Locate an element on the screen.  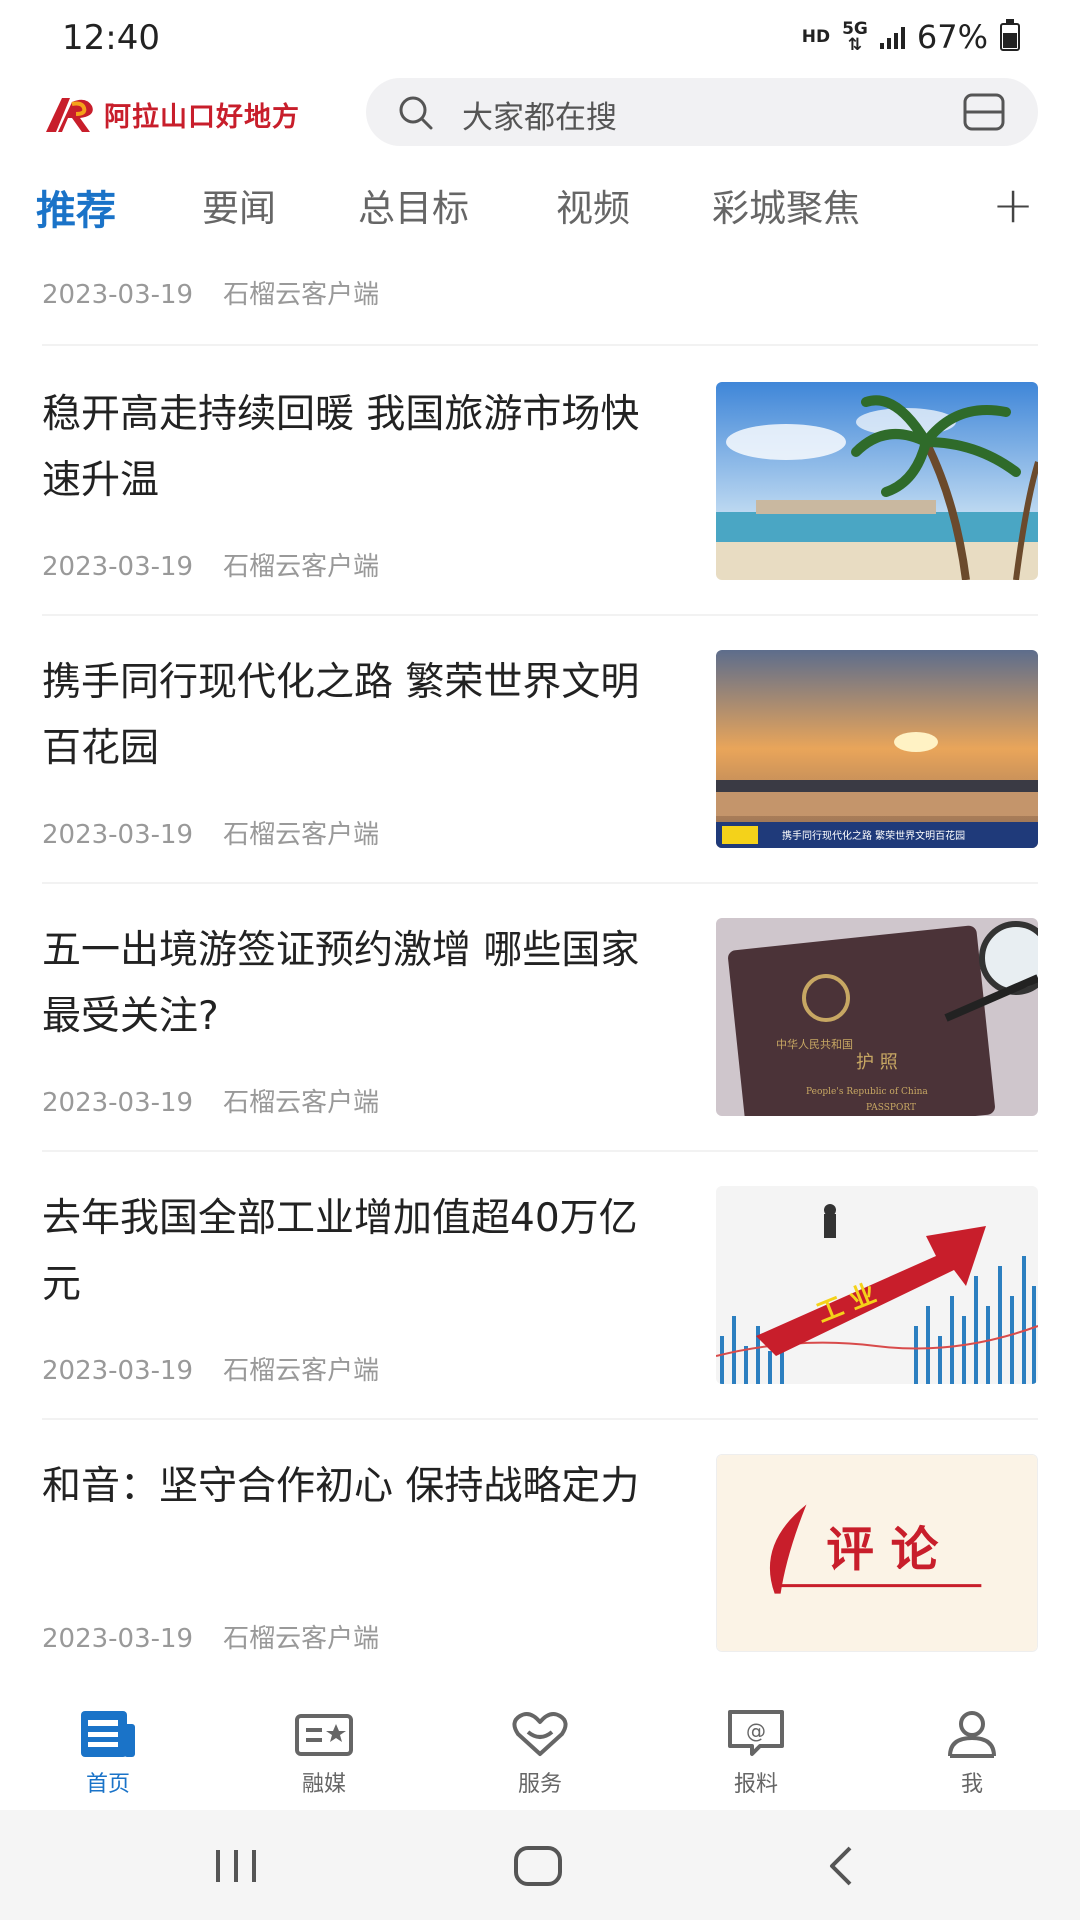
app-header: 阿拉山口好地方 大家都在搜 is located at coordinates (540, 123).